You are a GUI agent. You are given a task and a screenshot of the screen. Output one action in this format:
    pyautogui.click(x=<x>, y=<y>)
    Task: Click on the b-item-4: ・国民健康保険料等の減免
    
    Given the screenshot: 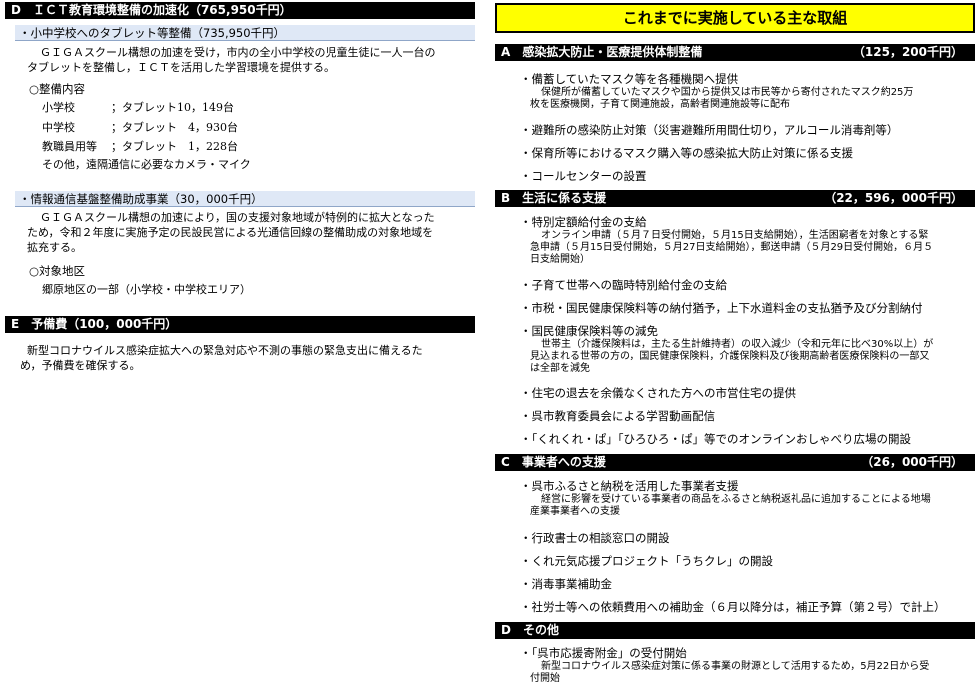 What is the action you would take?
    pyautogui.click(x=589, y=331)
    